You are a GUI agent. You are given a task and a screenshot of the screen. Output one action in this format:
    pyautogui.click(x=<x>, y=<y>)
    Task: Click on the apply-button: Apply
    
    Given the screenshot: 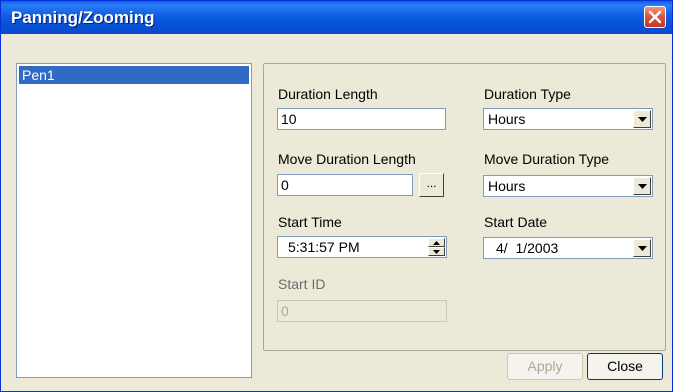 What is the action you would take?
    pyautogui.click(x=545, y=366)
    